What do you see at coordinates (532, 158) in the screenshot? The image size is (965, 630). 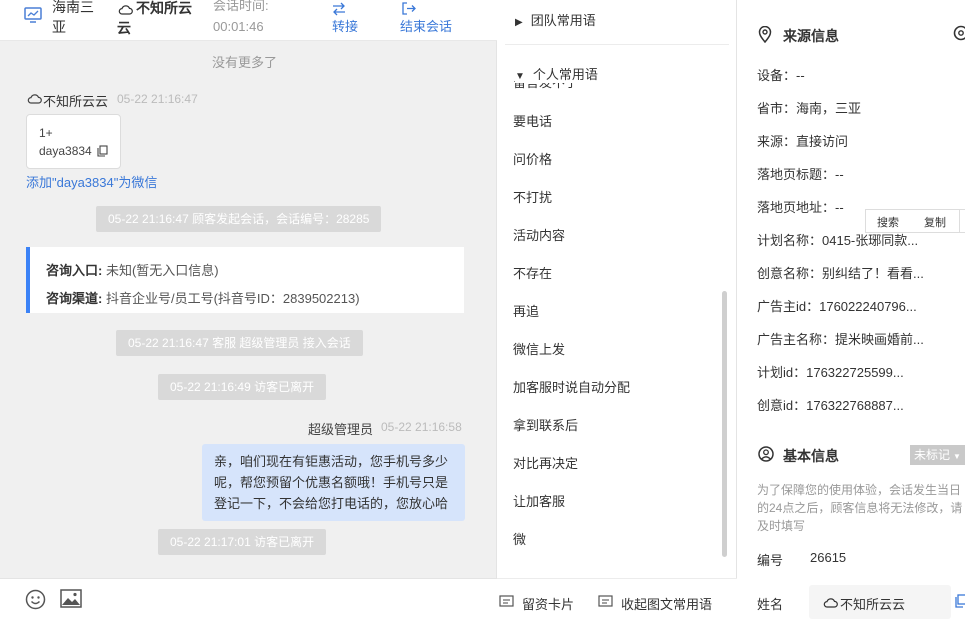 I see `phrase-item: 问价格` at bounding box center [532, 158].